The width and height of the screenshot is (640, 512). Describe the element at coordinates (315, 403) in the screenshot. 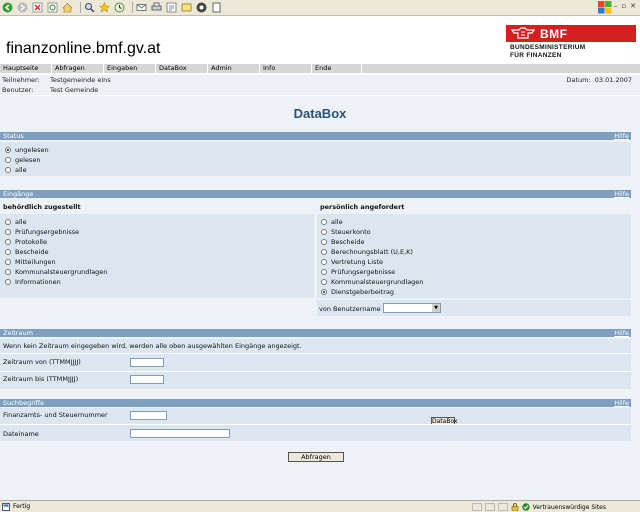

I see `suchbegriffe-section-header: Suchbegriffe Hilfe` at that location.